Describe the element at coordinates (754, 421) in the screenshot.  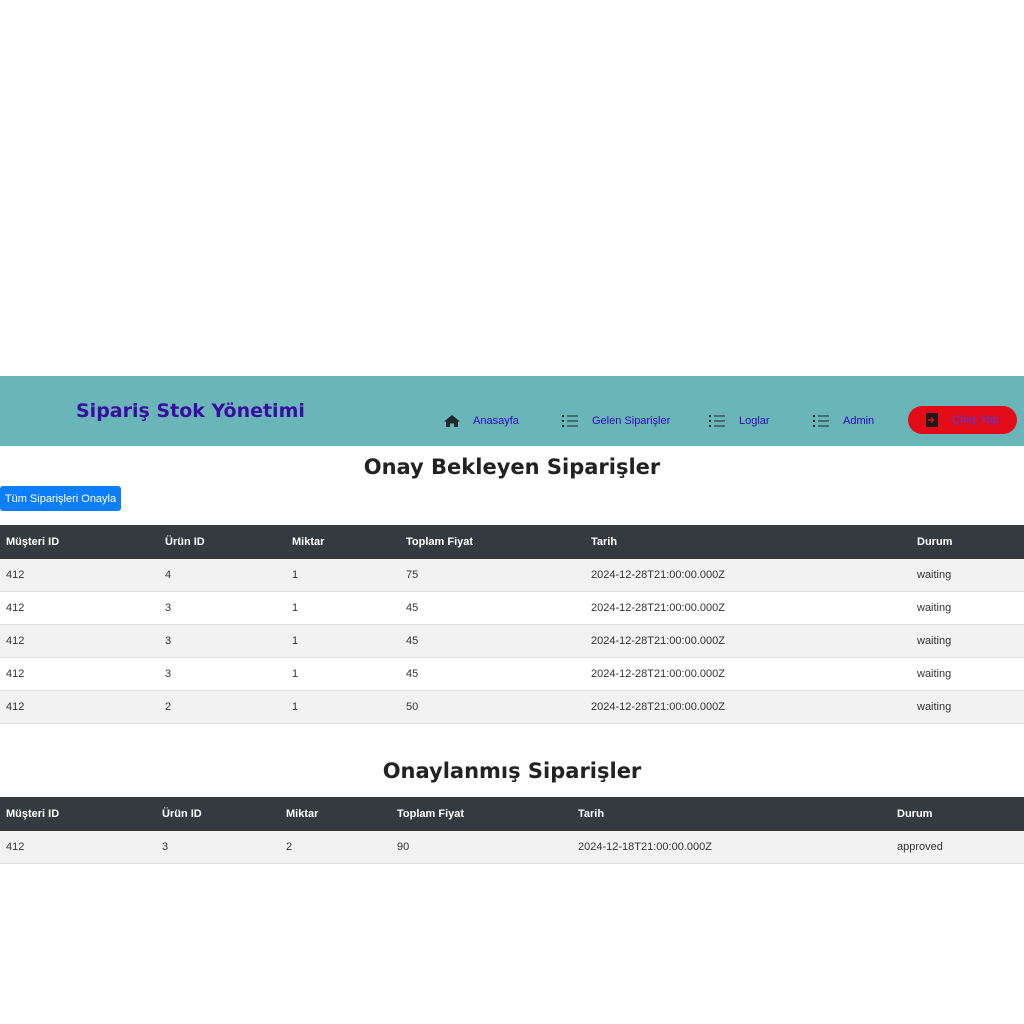
I see `nav-item-label: Loglar` at that location.